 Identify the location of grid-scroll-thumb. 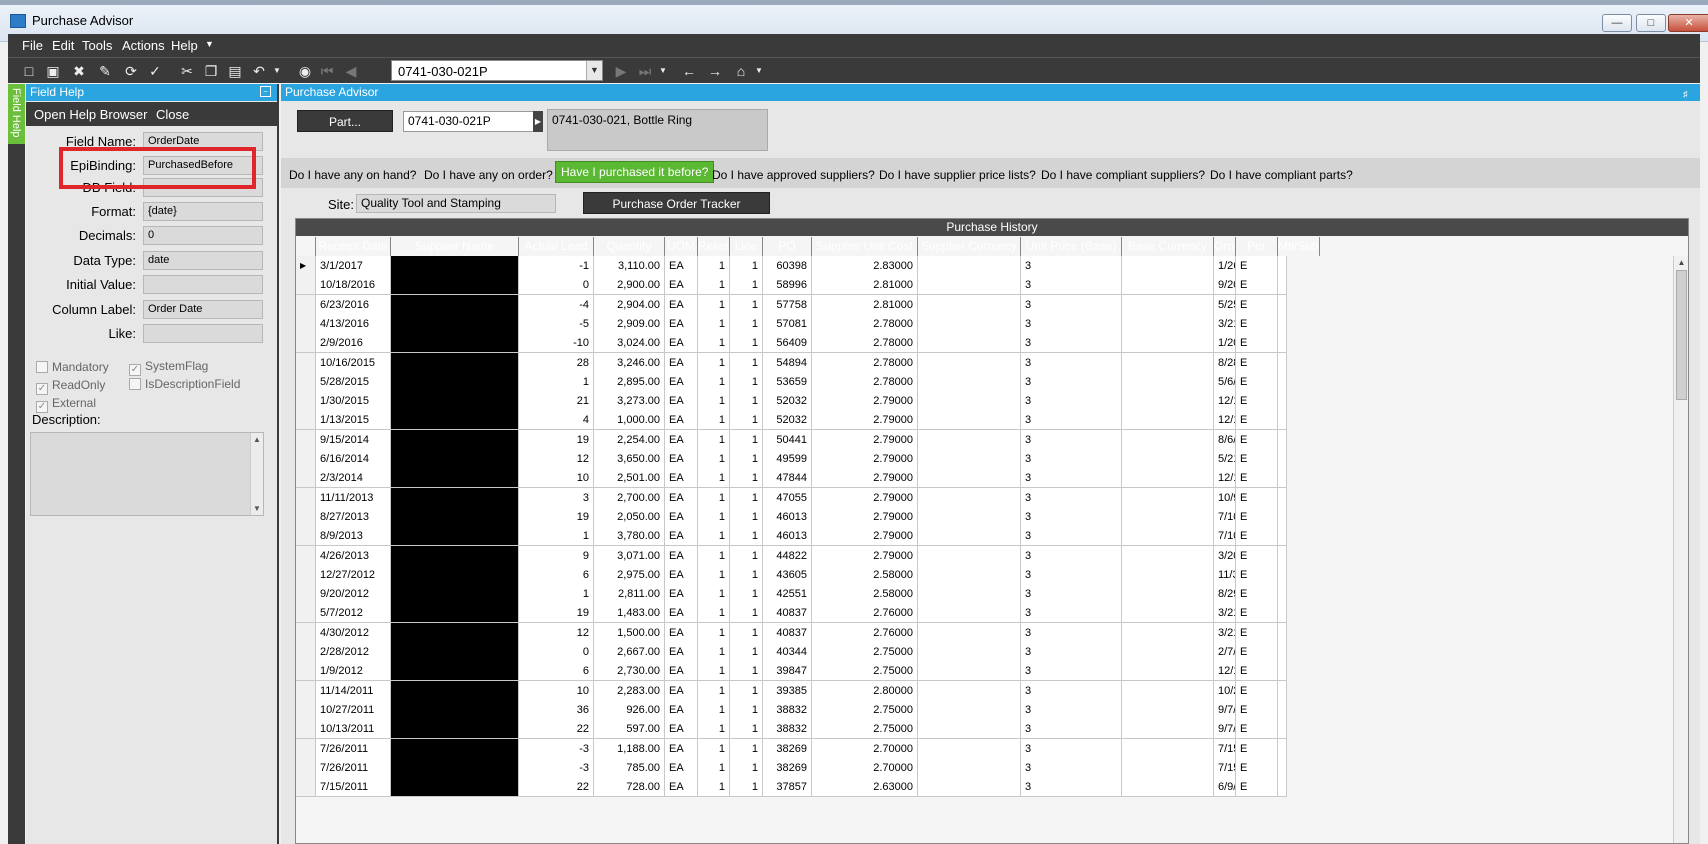
(1681, 335).